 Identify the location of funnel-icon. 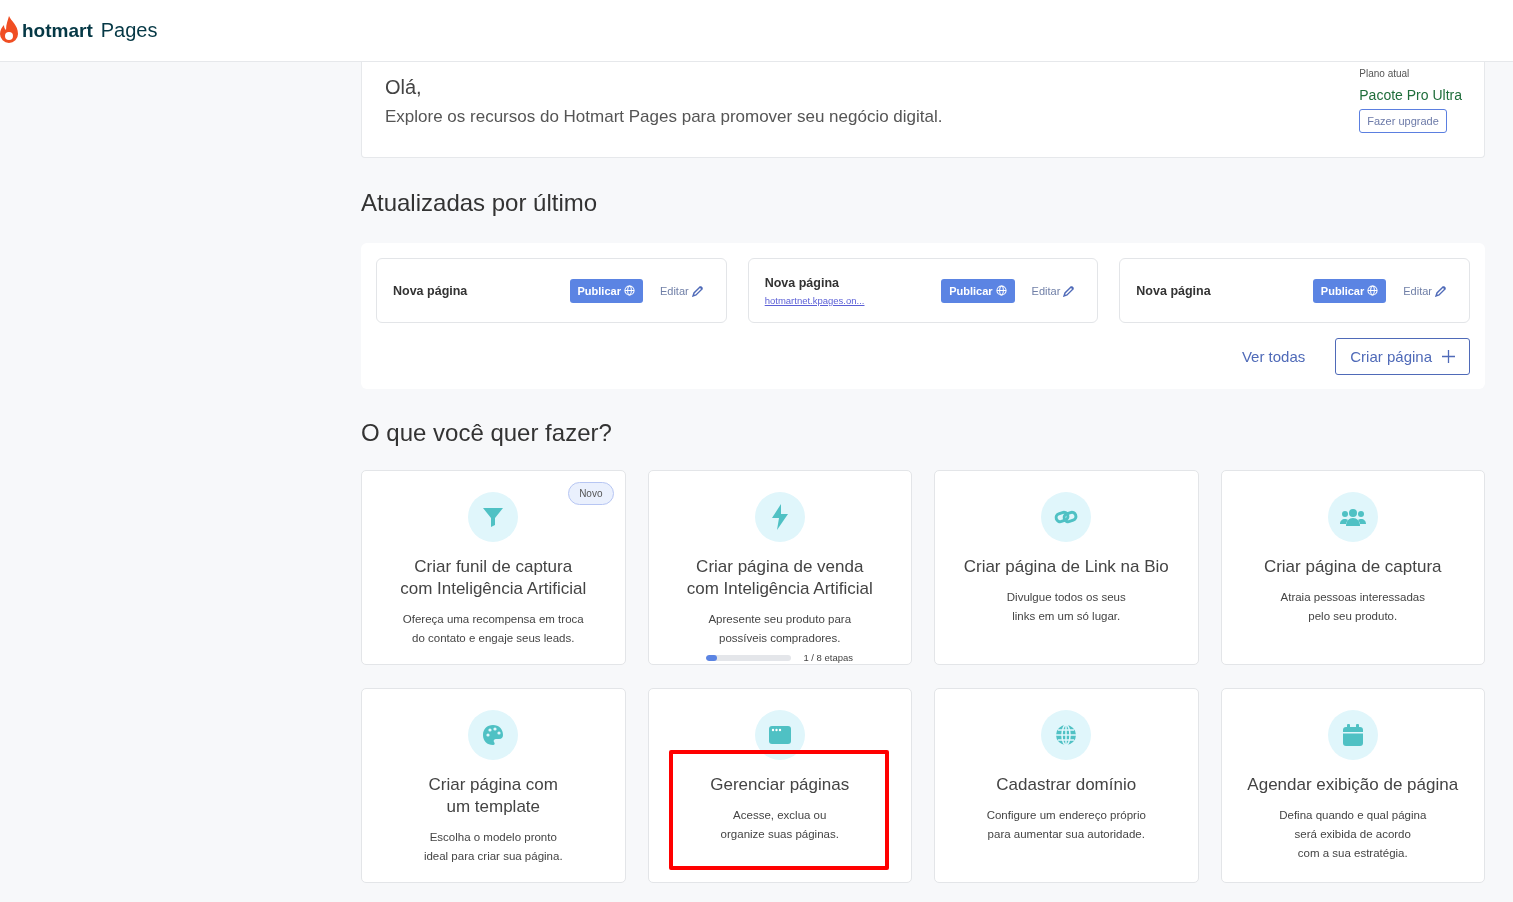
(493, 517).